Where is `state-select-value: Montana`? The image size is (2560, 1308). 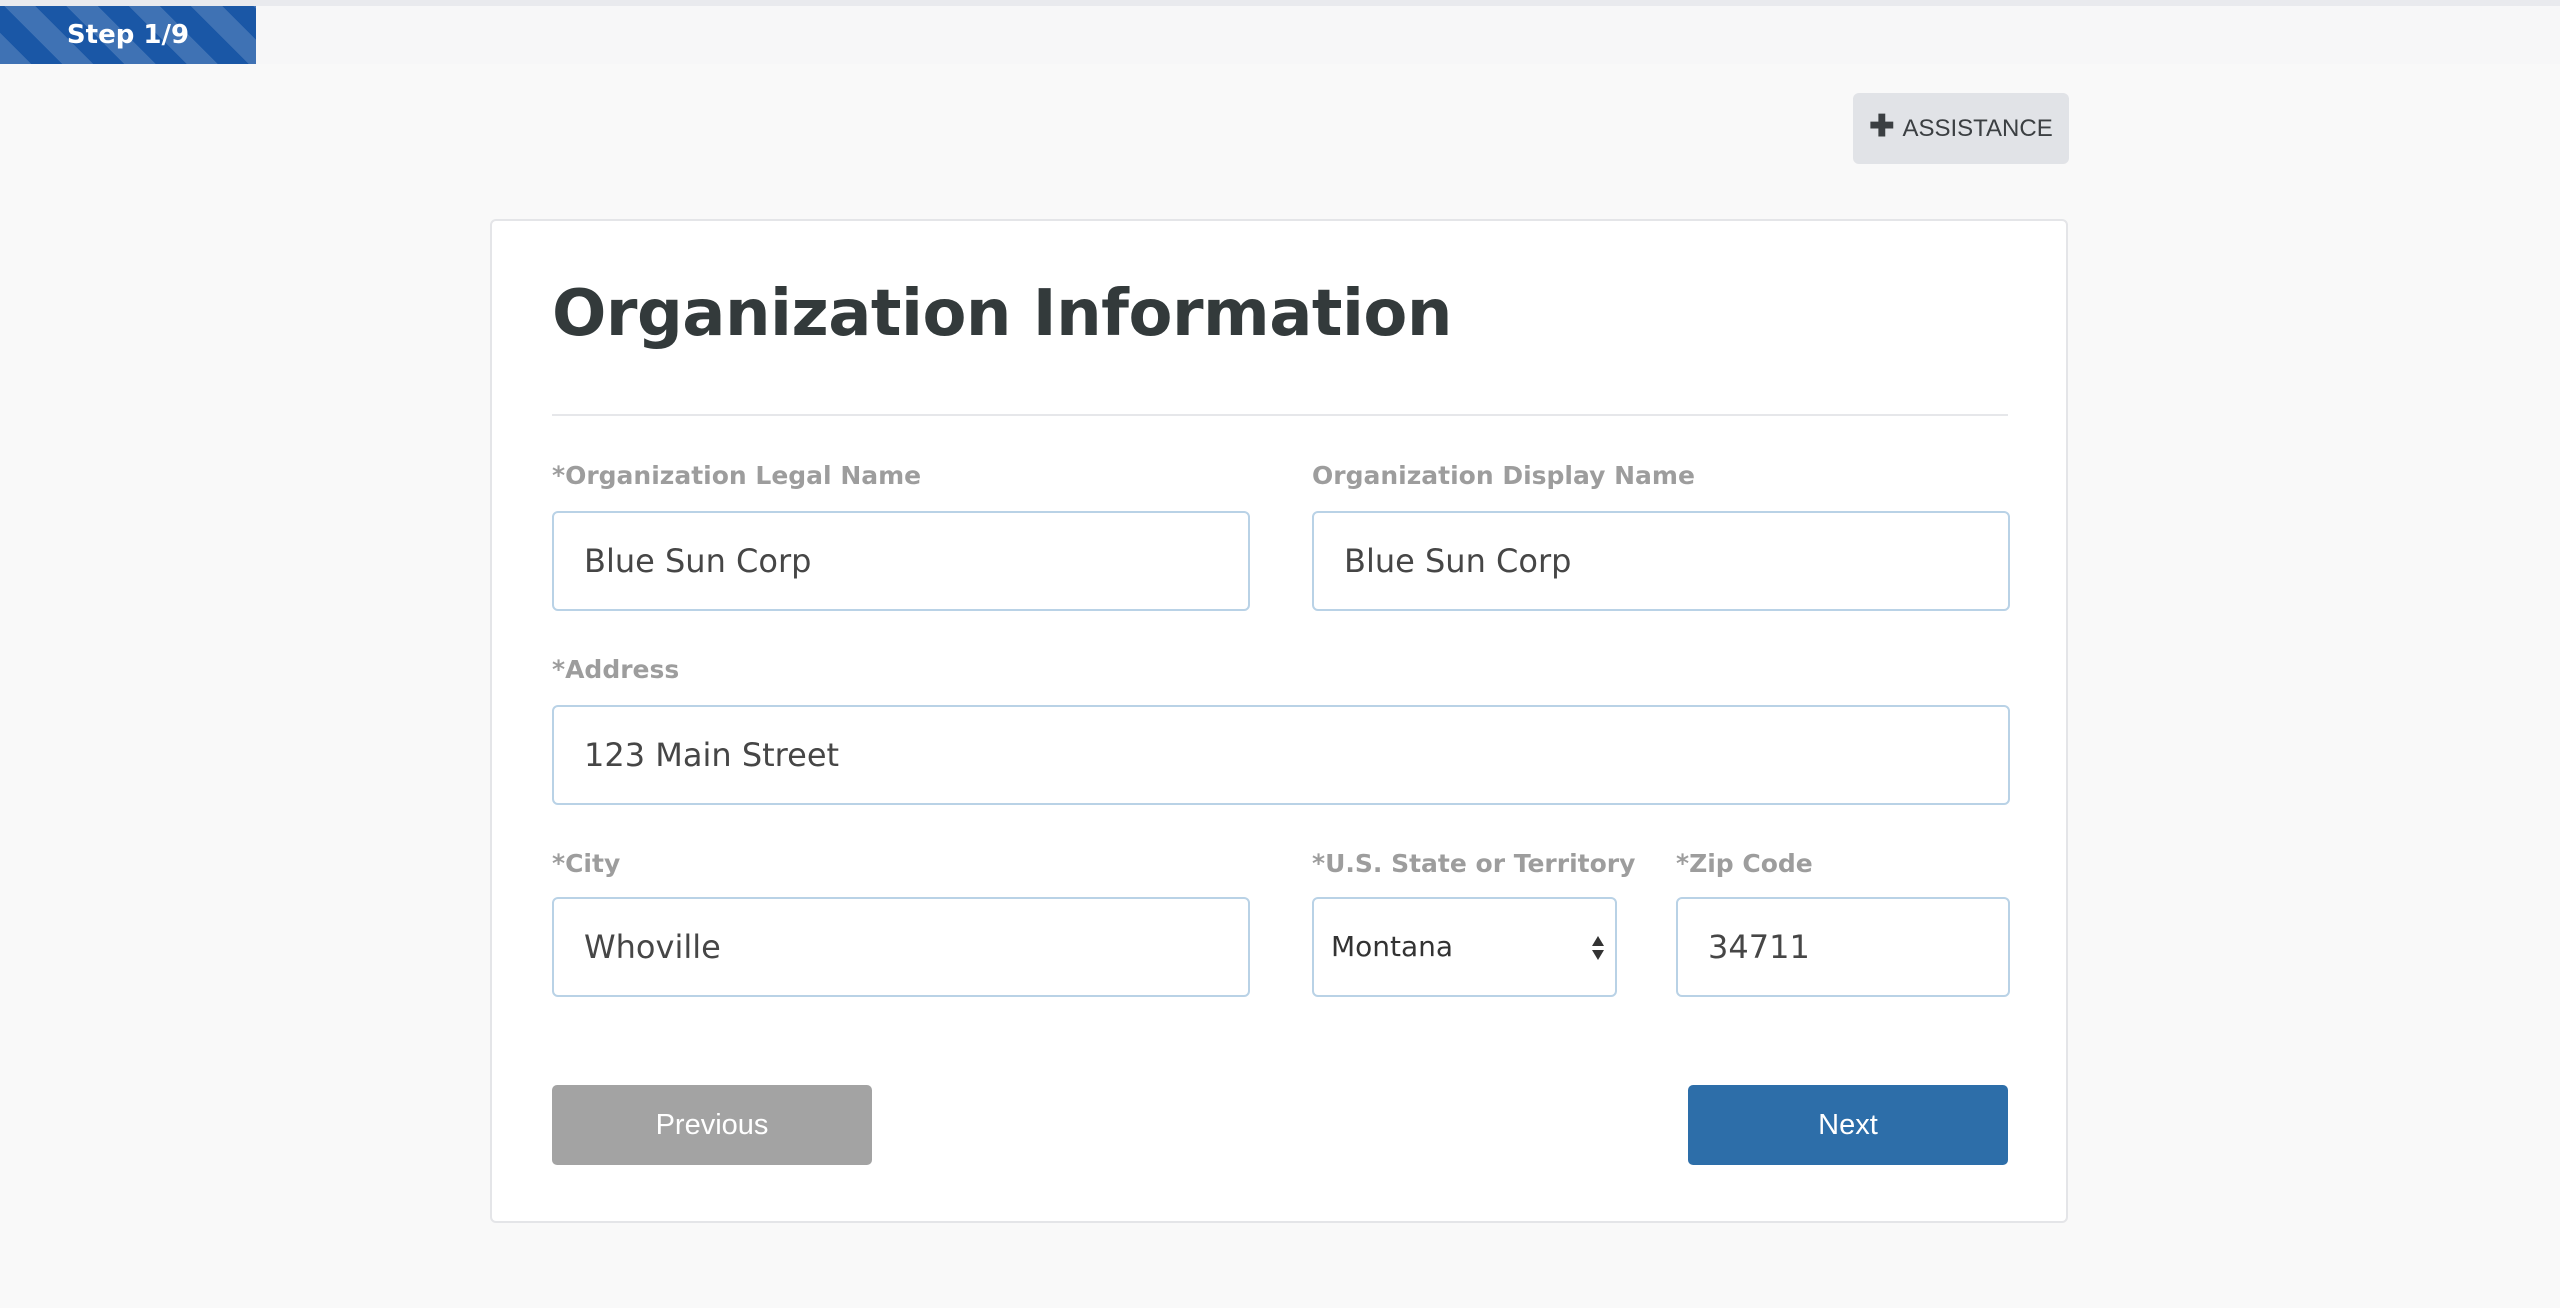
state-select-value: Montana is located at coordinates (1392, 946).